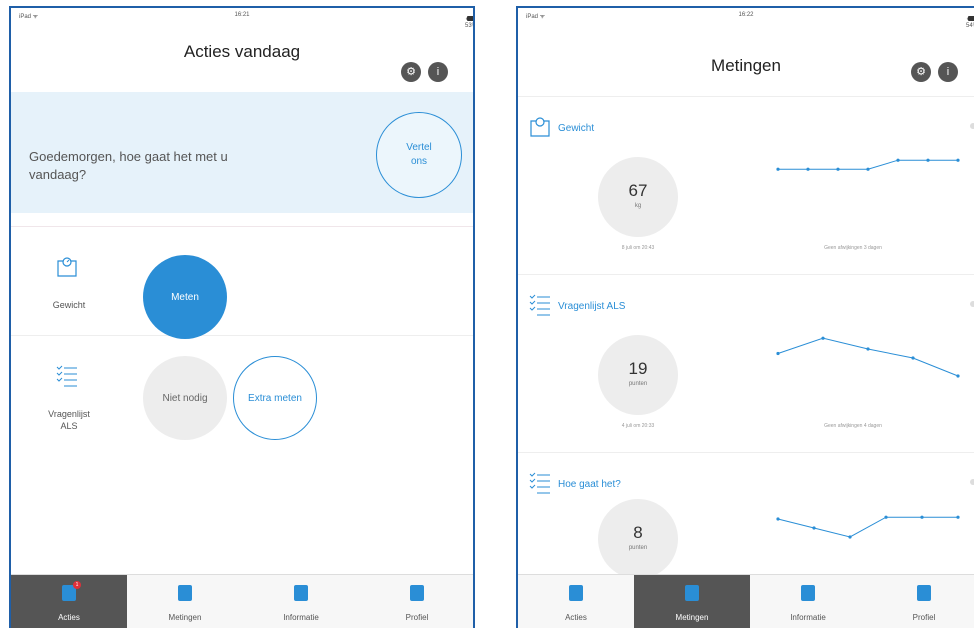 Image resolution: width=974 pixels, height=628 pixels. Describe the element at coordinates (853, 248) in the screenshot. I see `measurement-note: Geen afwijkingen 3 dagen` at that location.